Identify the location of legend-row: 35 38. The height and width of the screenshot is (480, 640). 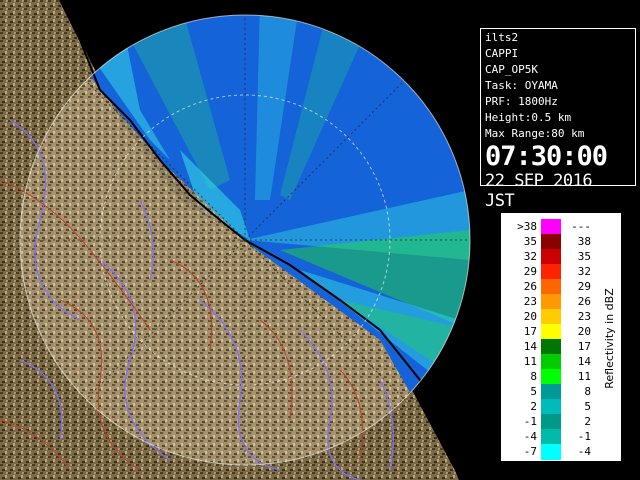
(551, 242).